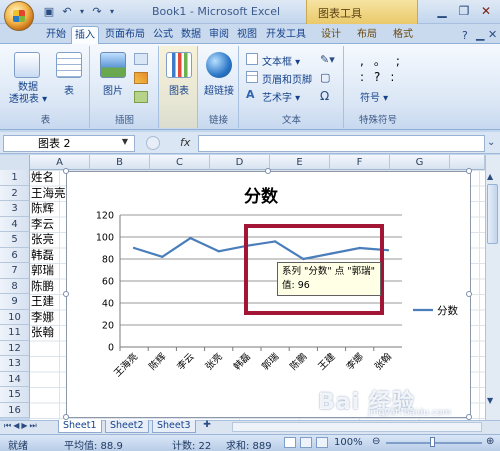 Image resolution: width=500 pixels, height=451 pixels. I want to click on hyperlink-button: 超链接, so click(219, 89).